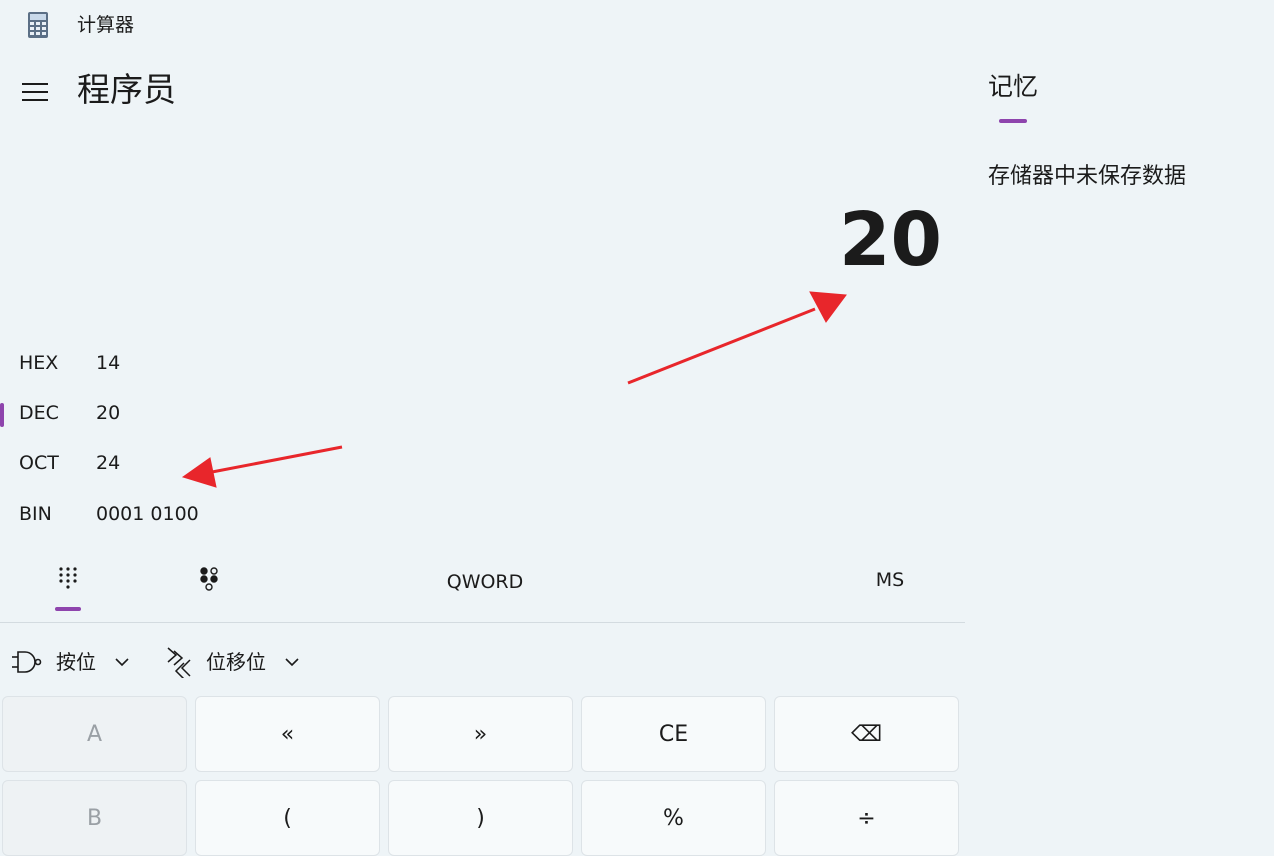 This screenshot has height=856, width=1274. I want to click on key-label: », so click(480, 734).